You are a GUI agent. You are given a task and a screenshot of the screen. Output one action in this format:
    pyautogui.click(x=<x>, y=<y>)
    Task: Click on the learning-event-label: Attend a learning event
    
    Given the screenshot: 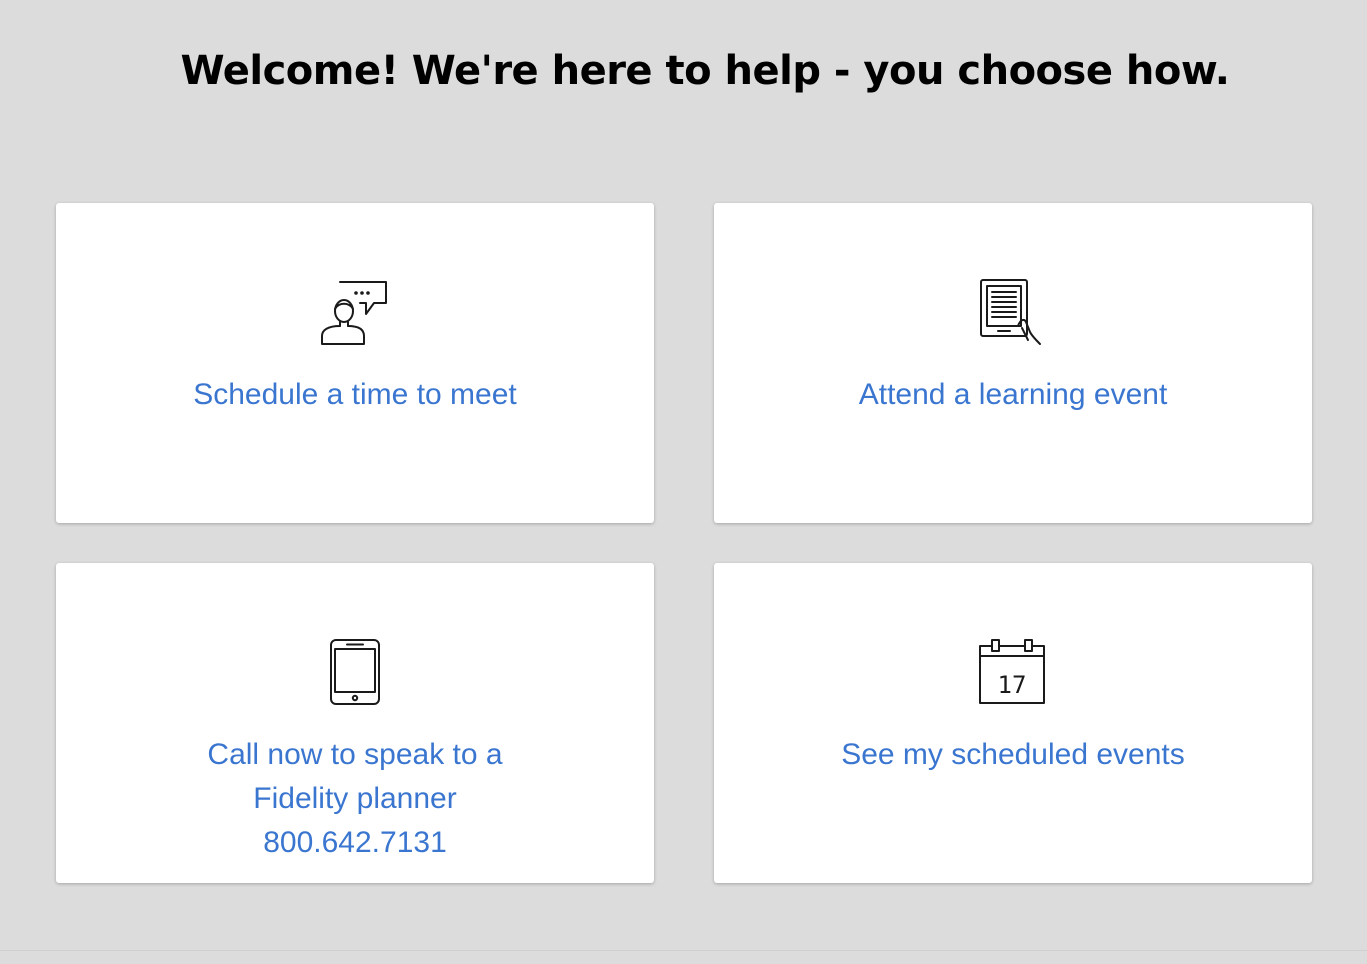 What is the action you would take?
    pyautogui.click(x=1013, y=394)
    